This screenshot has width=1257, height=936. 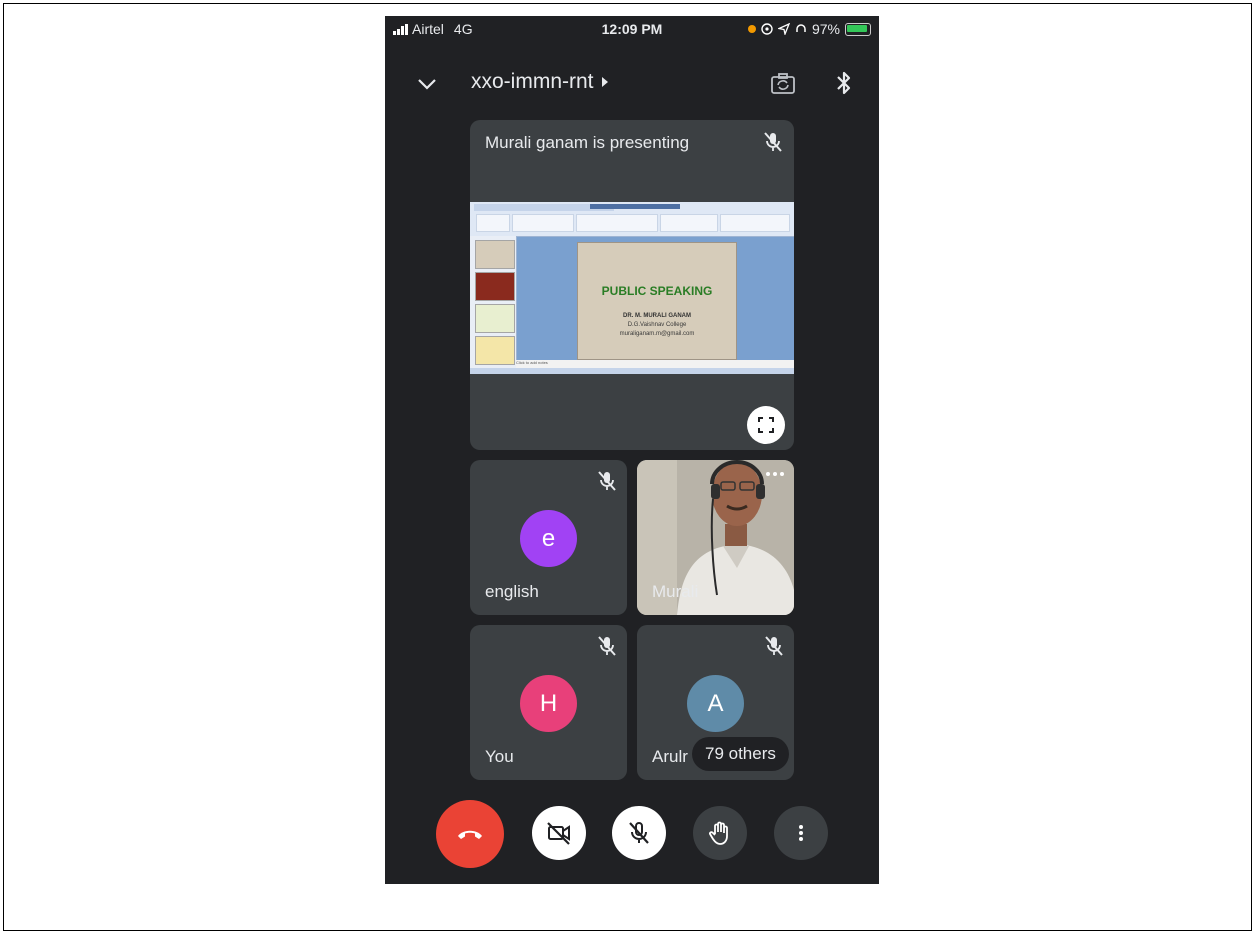 What do you see at coordinates (751, 29) in the screenshot?
I see `recording-dot-icon` at bounding box center [751, 29].